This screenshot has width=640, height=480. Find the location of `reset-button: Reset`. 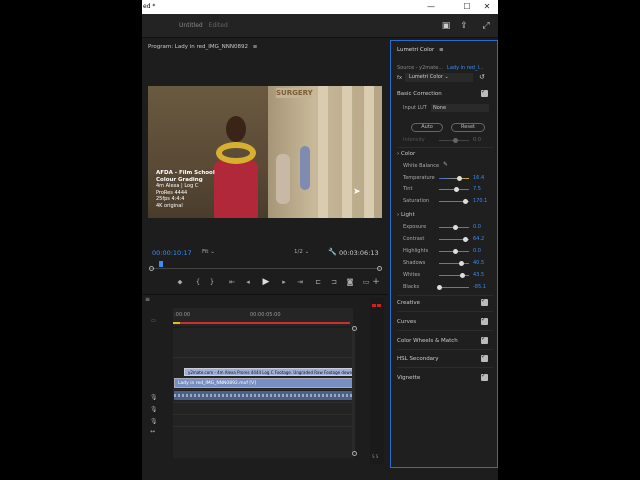

reset-button: Reset is located at coordinates (468, 127).